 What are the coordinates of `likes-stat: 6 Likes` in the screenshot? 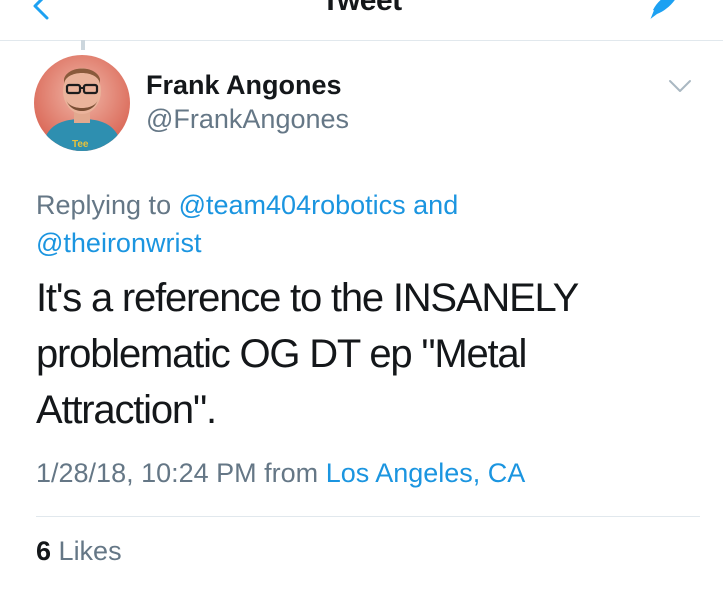 It's located at (79, 551).